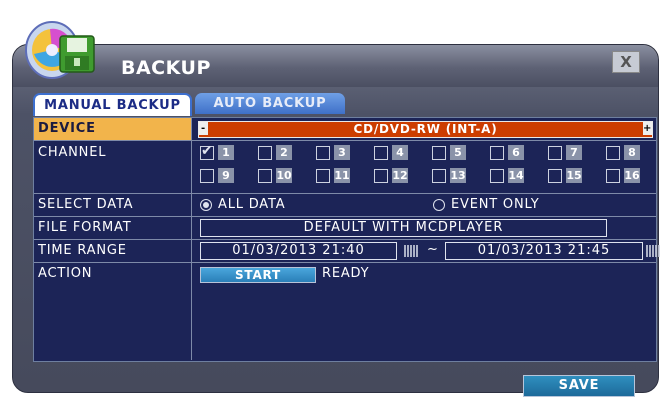 This screenshot has height=398, width=663. Describe the element at coordinates (252, 204) in the screenshot. I see `all-data-text: ALL DATA` at that location.